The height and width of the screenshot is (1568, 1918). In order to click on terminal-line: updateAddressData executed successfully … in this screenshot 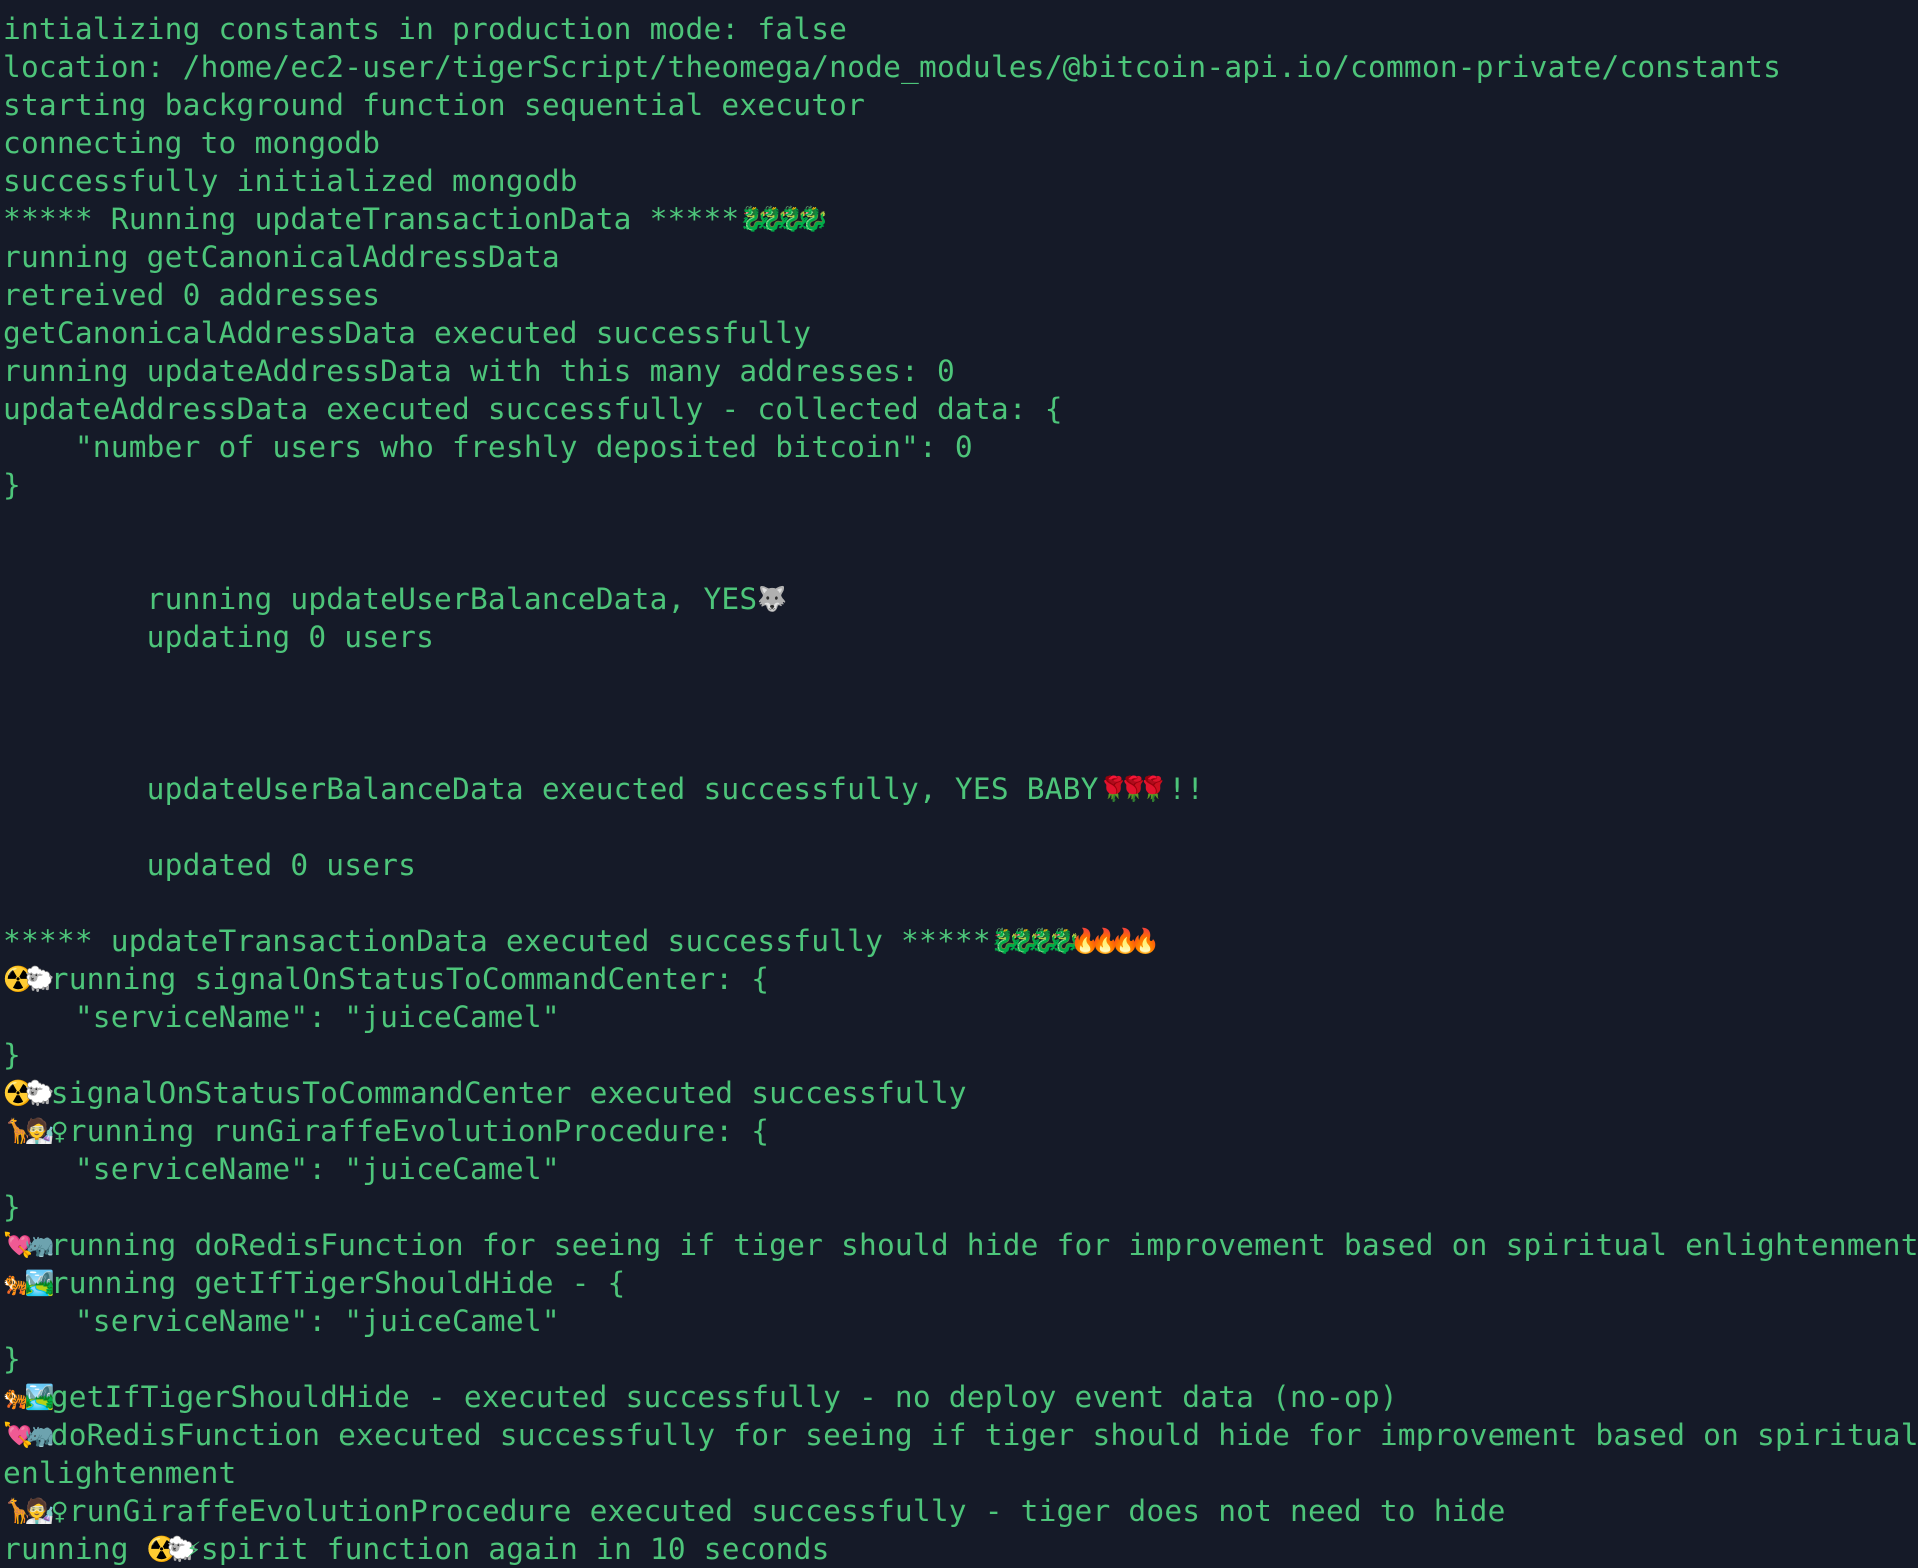, I will do `click(960, 409)`.